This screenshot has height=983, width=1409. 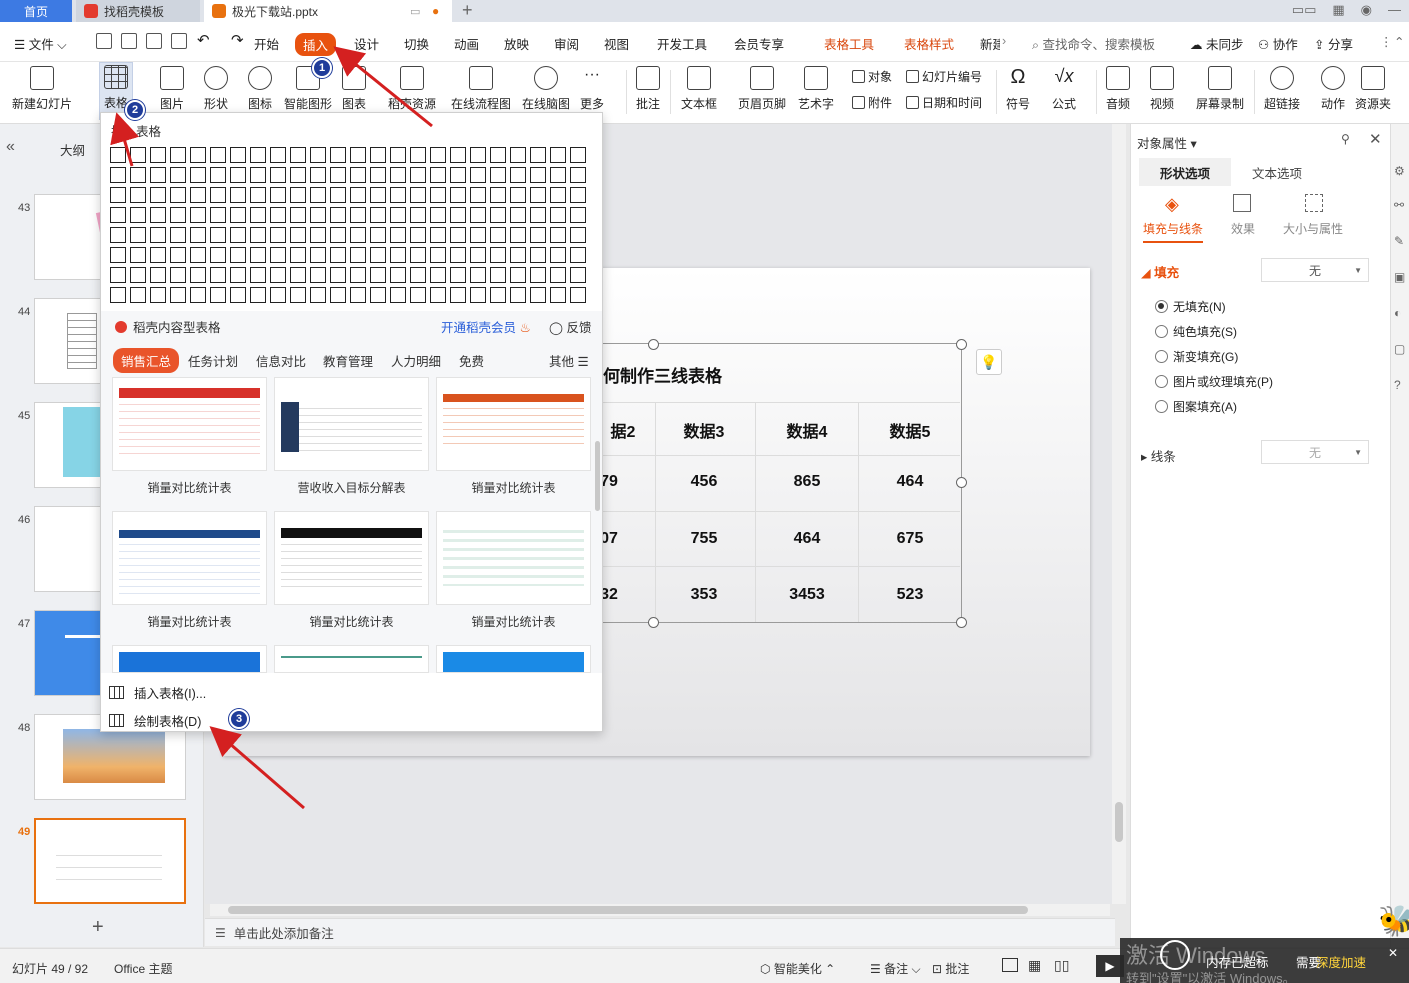 I want to click on slide-thumbnail-current, so click(x=110, y=861).